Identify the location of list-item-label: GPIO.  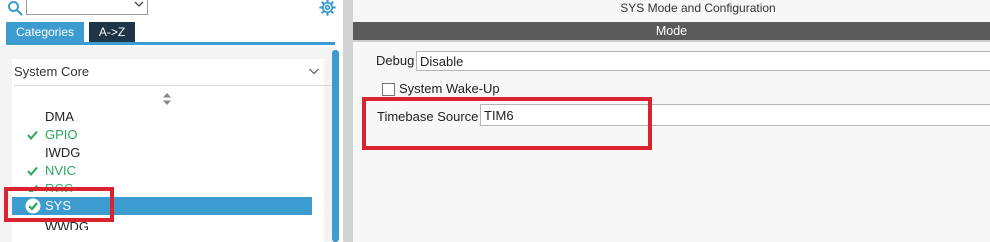
(61, 134).